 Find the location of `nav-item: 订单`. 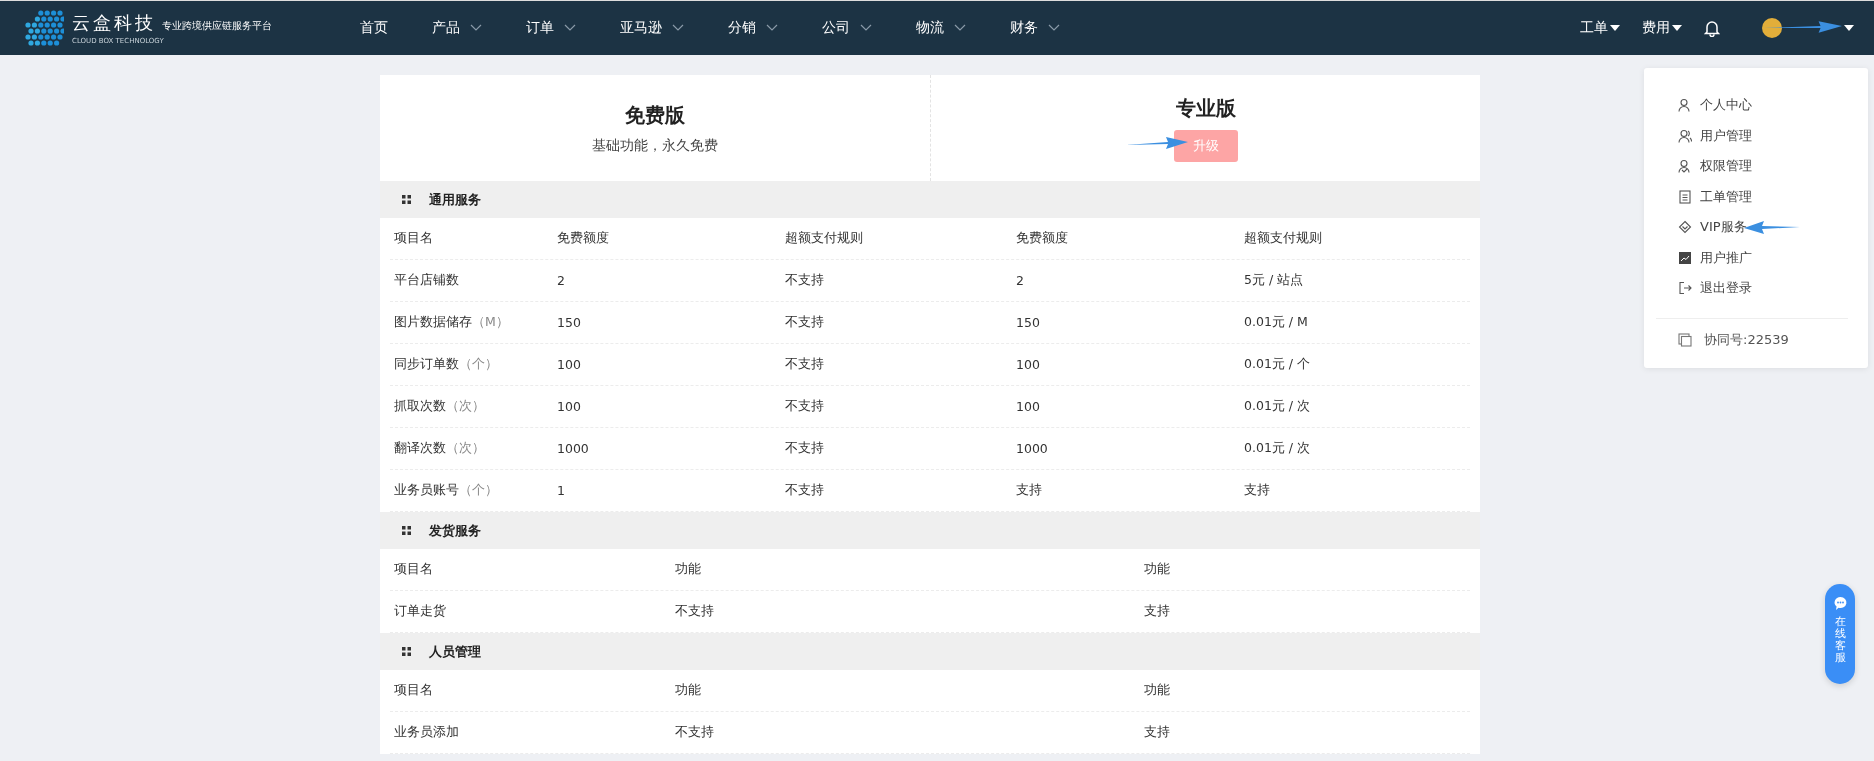

nav-item: 订单 is located at coordinates (551, 28).